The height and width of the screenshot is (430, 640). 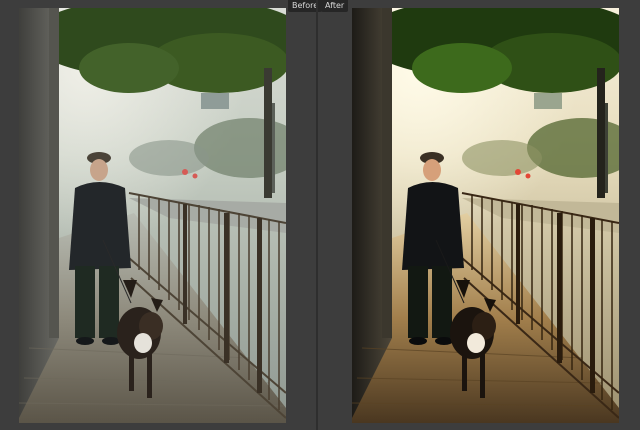 I want to click on after-label: After, so click(x=335, y=6).